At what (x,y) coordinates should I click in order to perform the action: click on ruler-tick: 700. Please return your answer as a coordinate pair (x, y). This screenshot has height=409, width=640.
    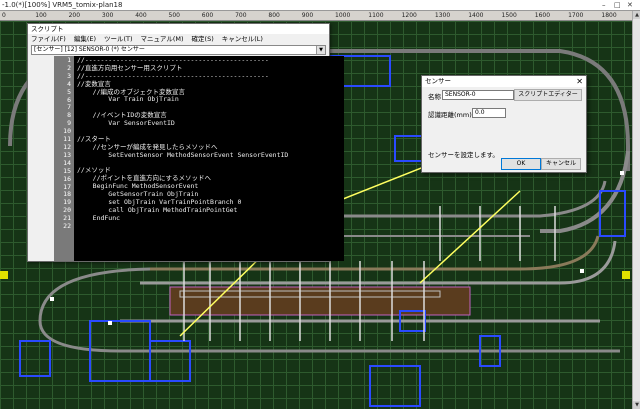
    Looking at the image, I should click on (241, 15).